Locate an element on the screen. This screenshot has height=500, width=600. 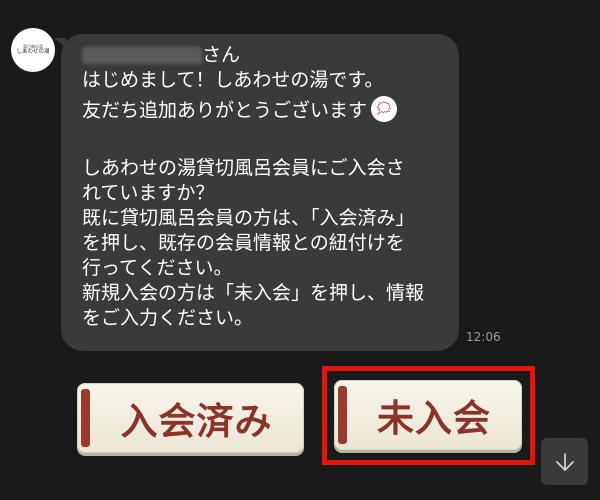
message-line-1: はじめまして！しあわせの湯です。 is located at coordinates (233, 80).